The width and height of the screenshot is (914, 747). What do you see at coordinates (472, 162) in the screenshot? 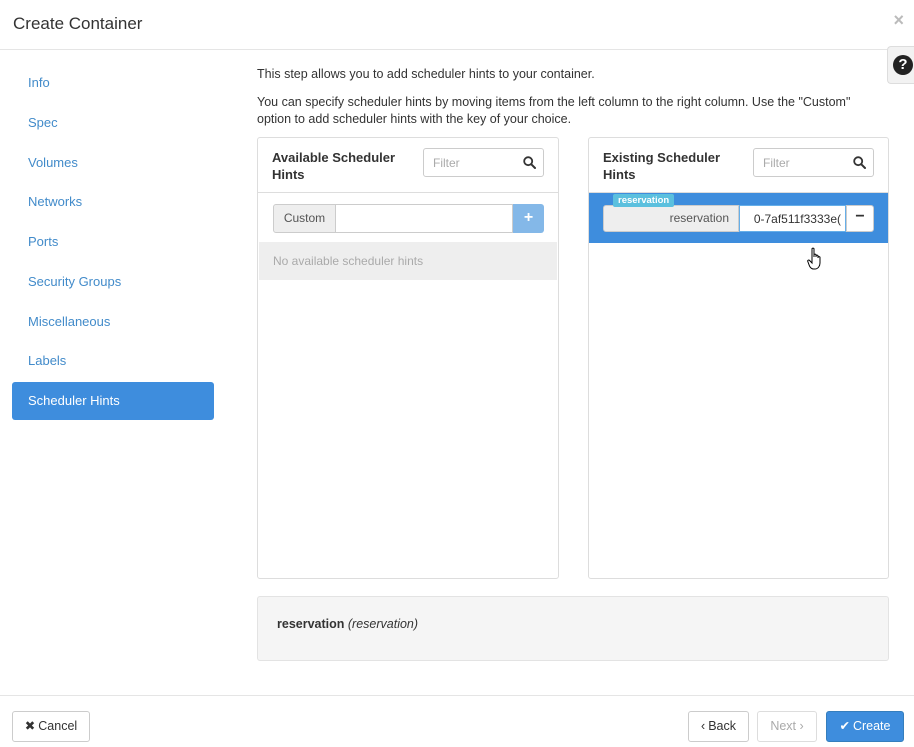
I see `available-filter-input` at bounding box center [472, 162].